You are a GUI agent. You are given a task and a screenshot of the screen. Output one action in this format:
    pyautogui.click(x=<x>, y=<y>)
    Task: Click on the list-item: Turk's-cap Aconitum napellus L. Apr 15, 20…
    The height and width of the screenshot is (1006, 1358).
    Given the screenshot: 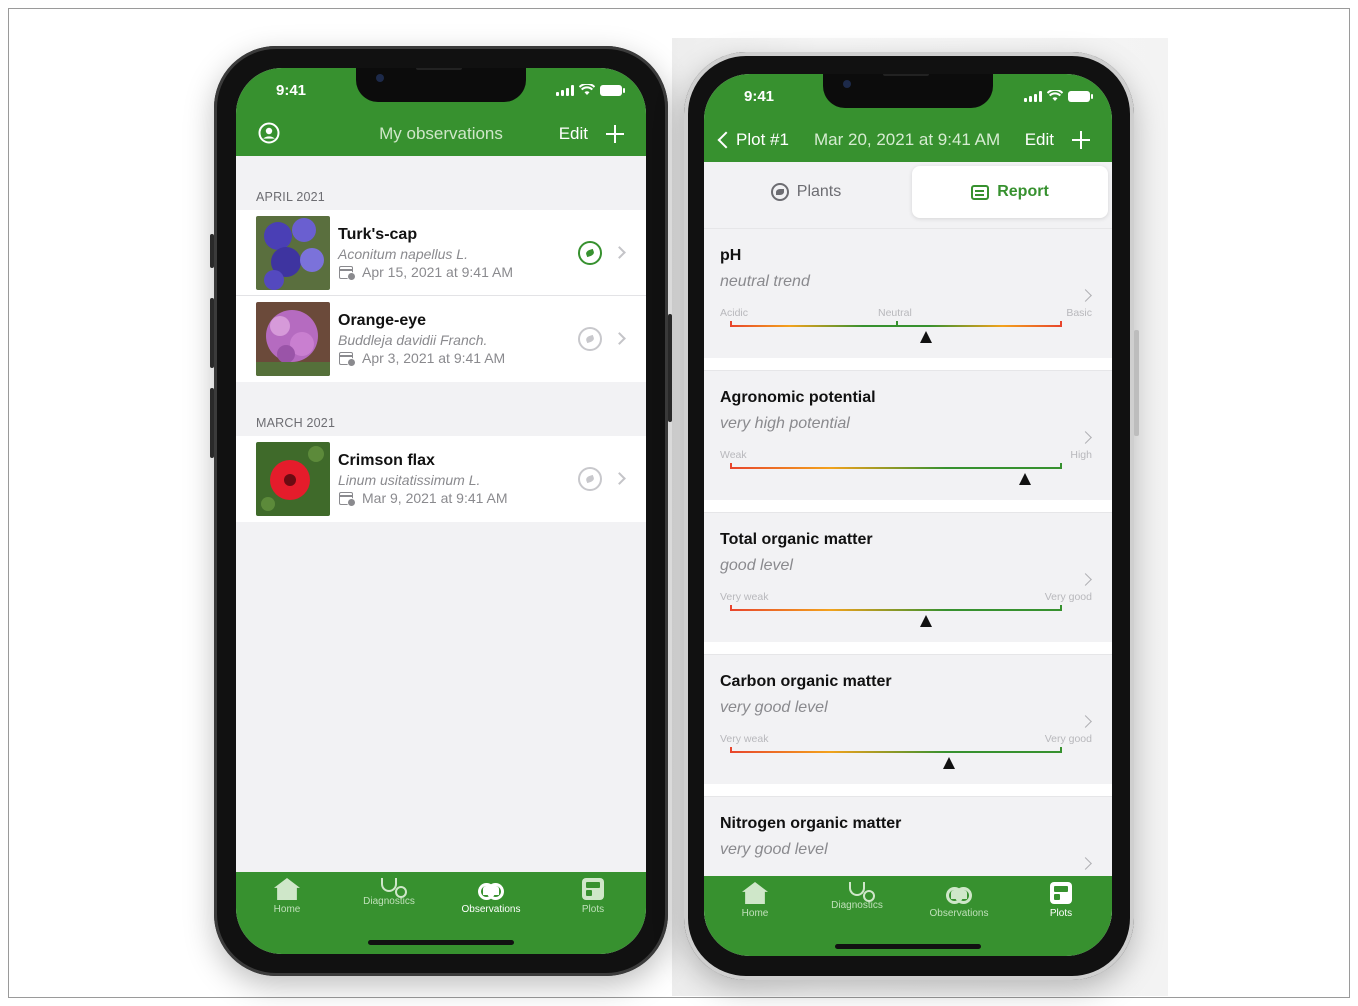 What is the action you would take?
    pyautogui.click(x=441, y=253)
    